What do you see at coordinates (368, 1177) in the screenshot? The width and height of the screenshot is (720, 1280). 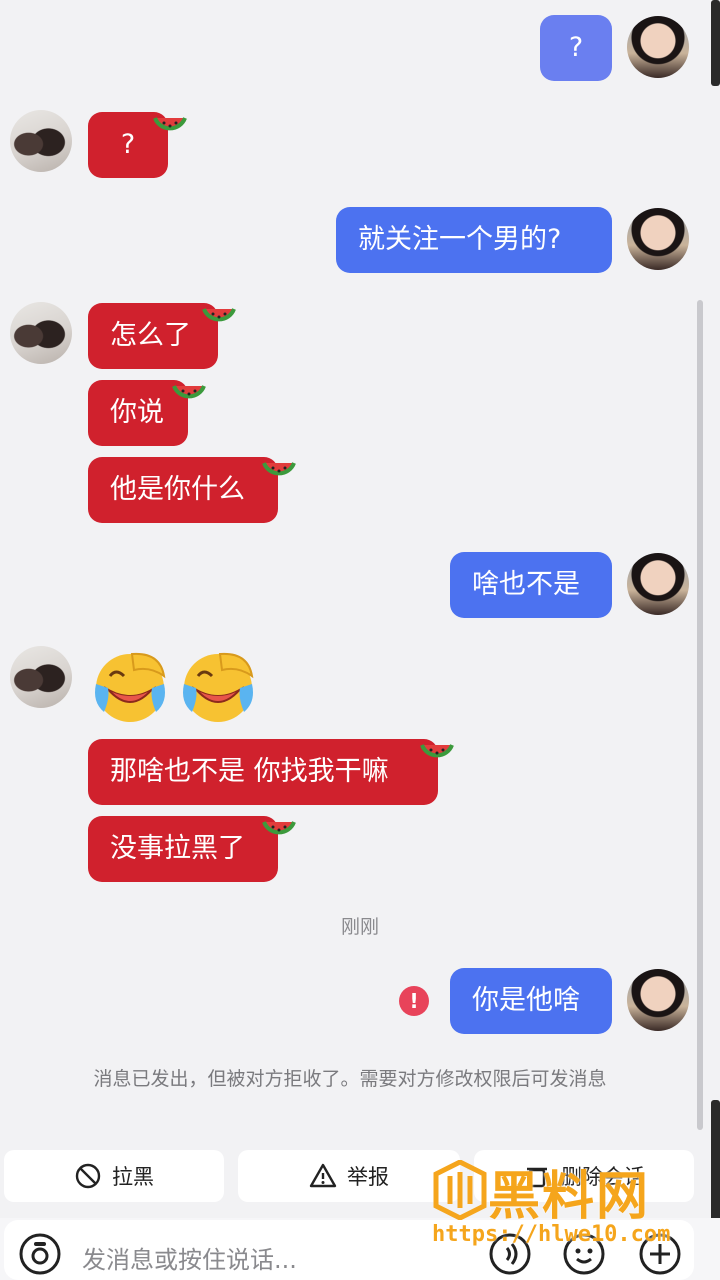 I see `report-label: 举报` at bounding box center [368, 1177].